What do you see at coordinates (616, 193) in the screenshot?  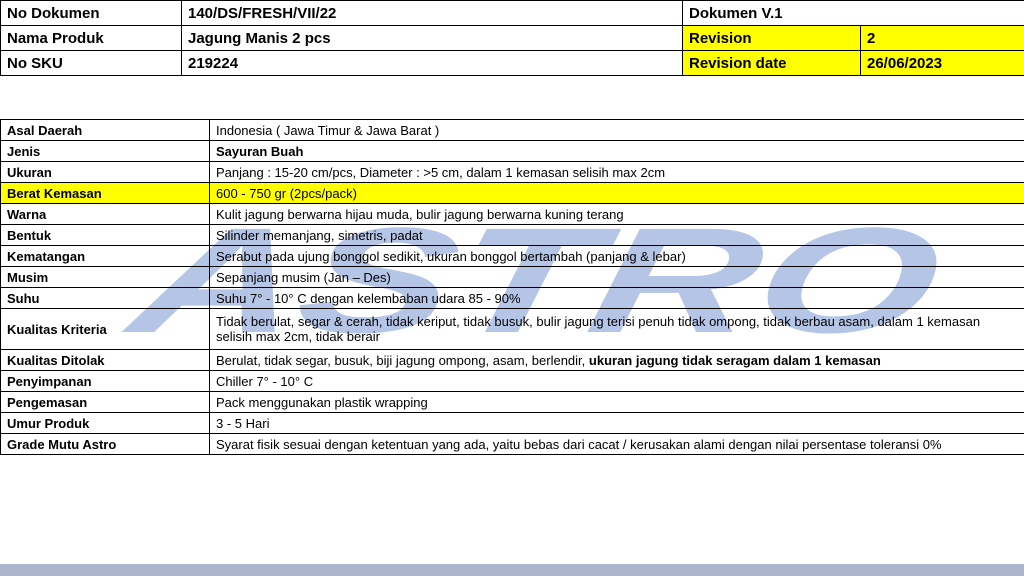 I see `berat-value: 600 - 750 gr (2pcs/pack)` at bounding box center [616, 193].